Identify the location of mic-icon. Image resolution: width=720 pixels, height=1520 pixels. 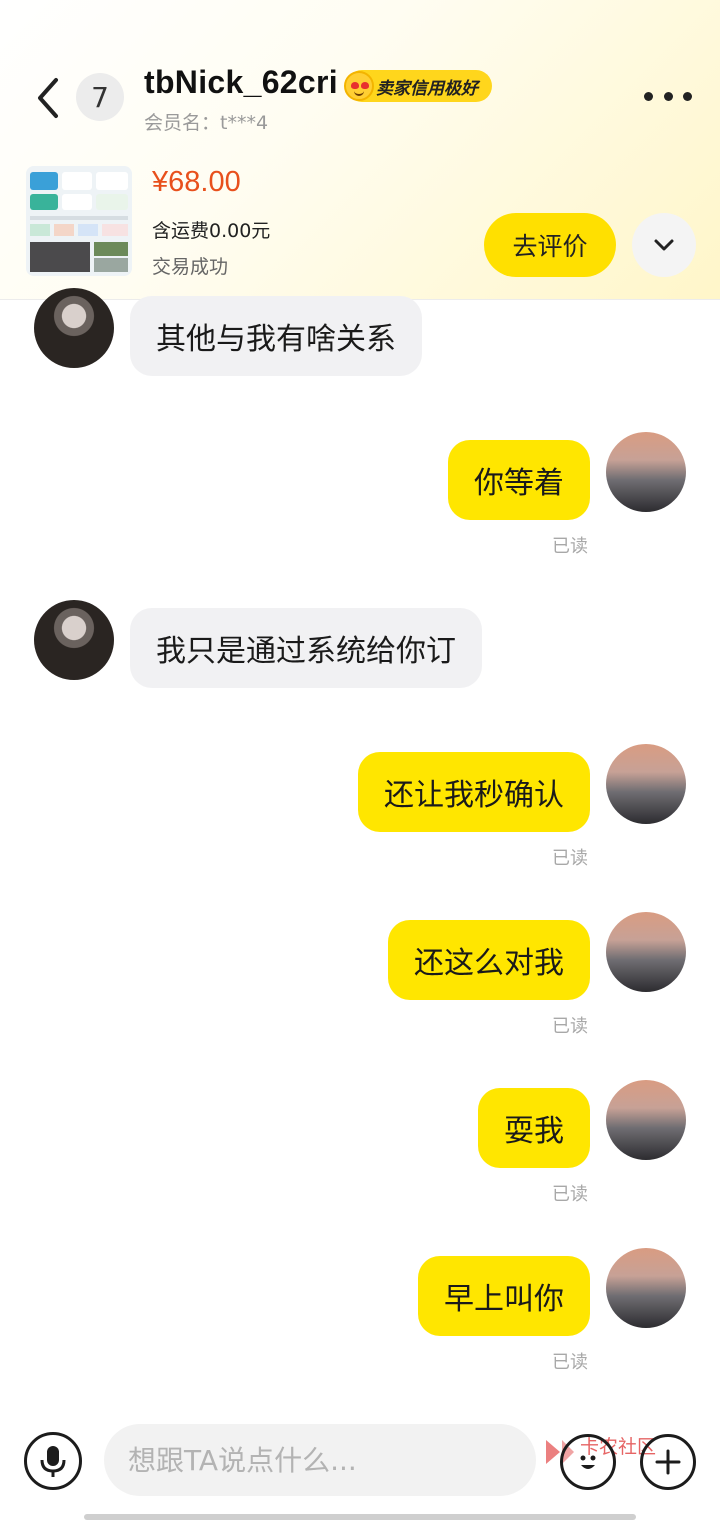
(53, 1461).